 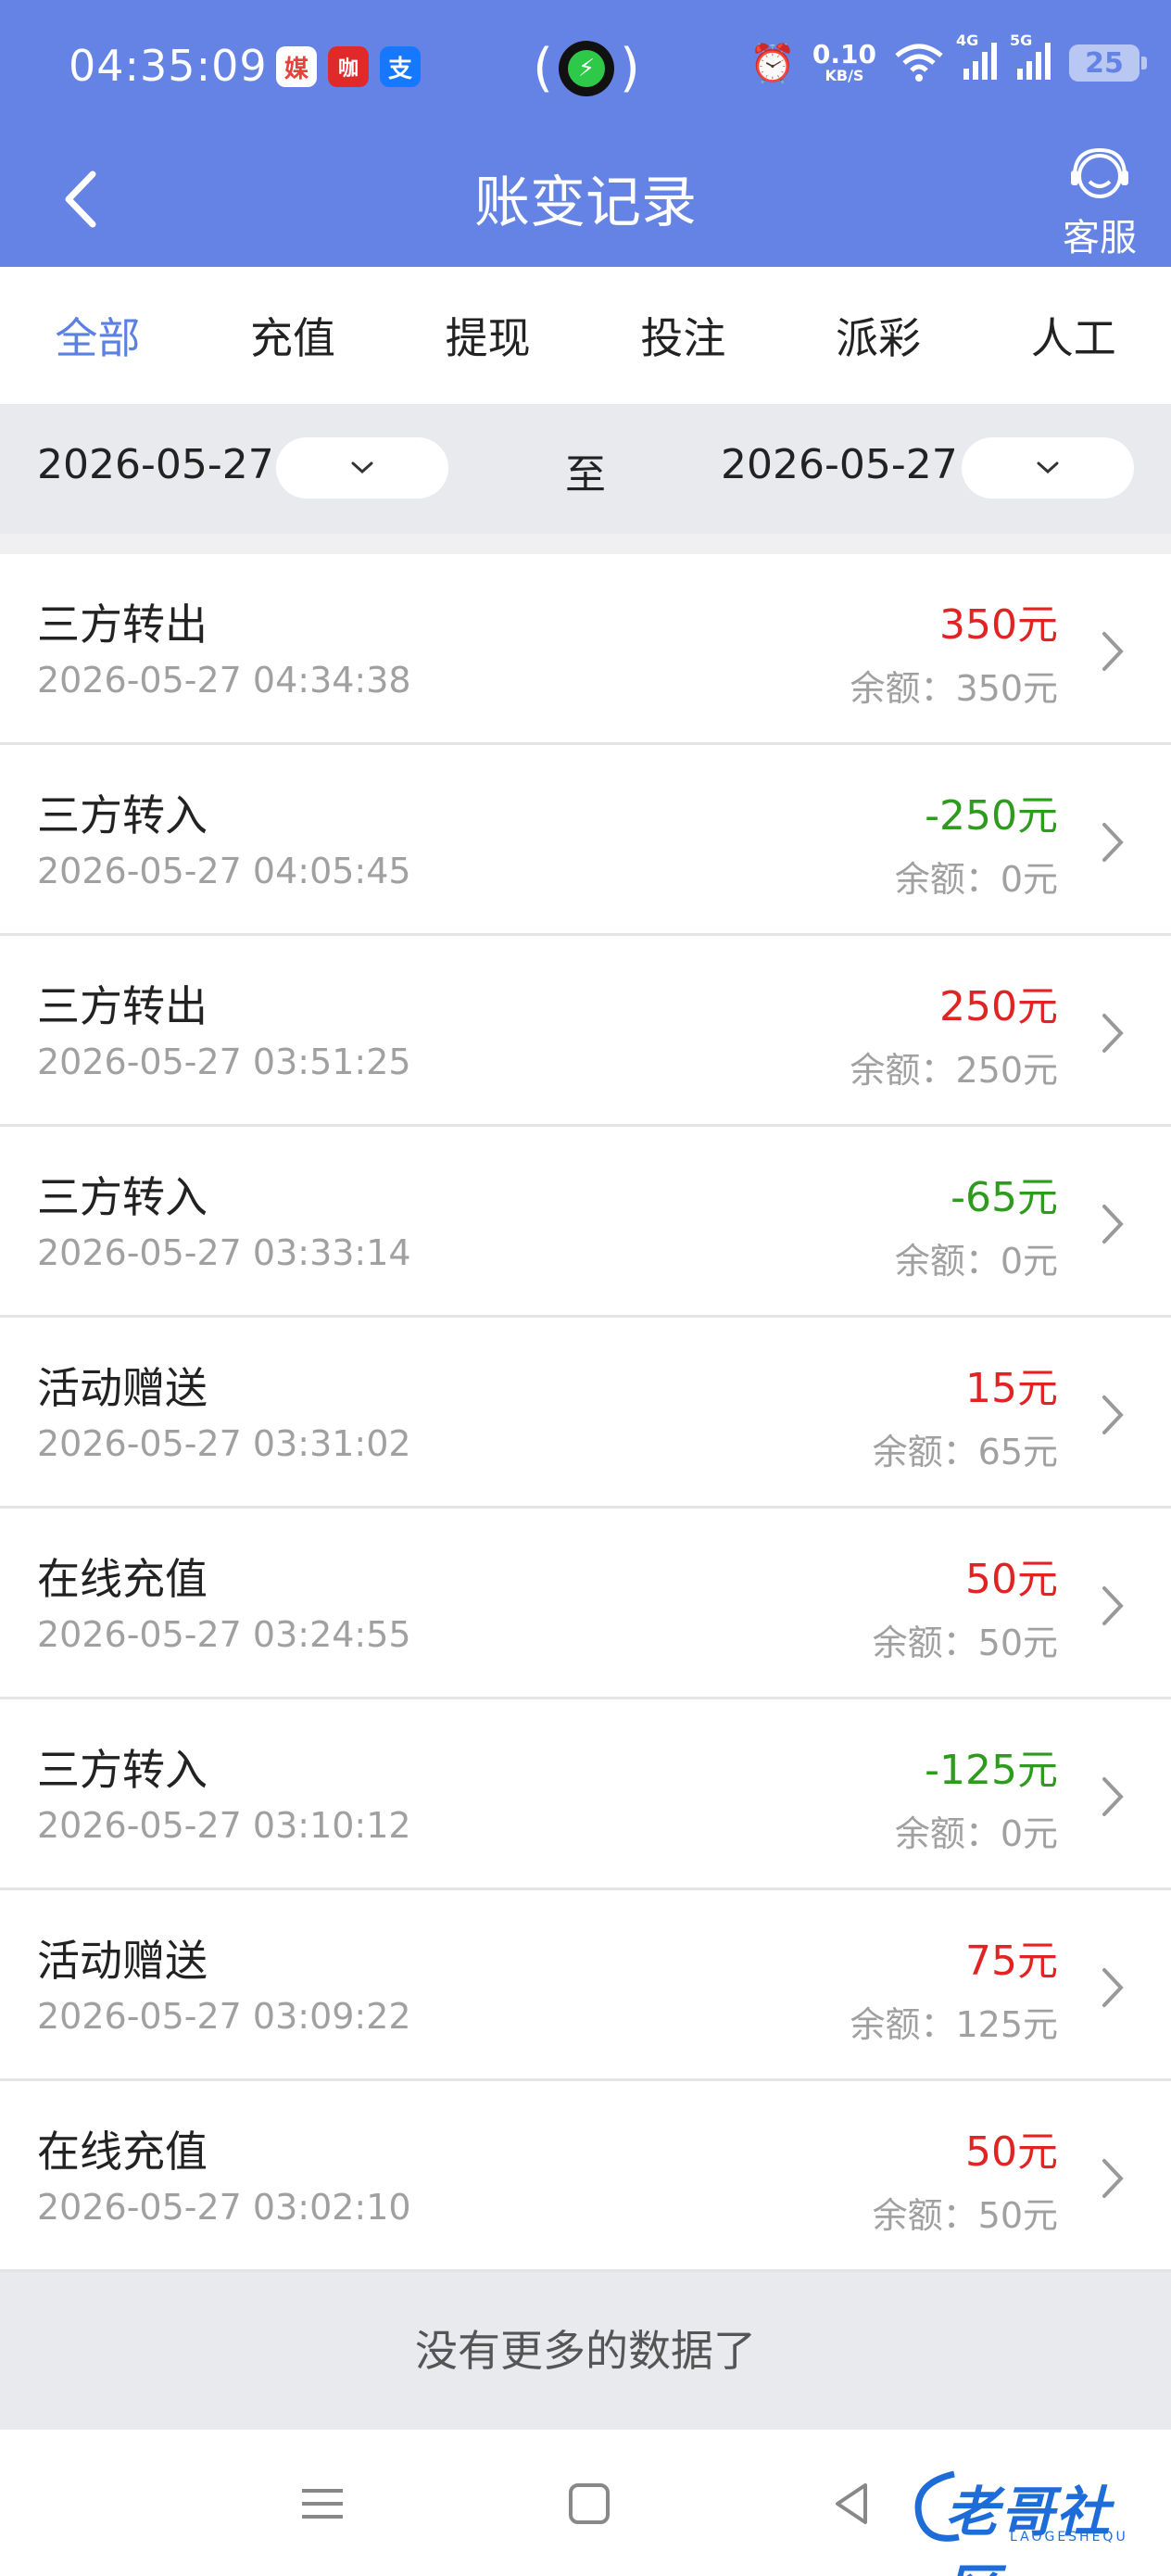 I want to click on record-time: 2026-05-27 03:31:02, so click(x=224, y=1443).